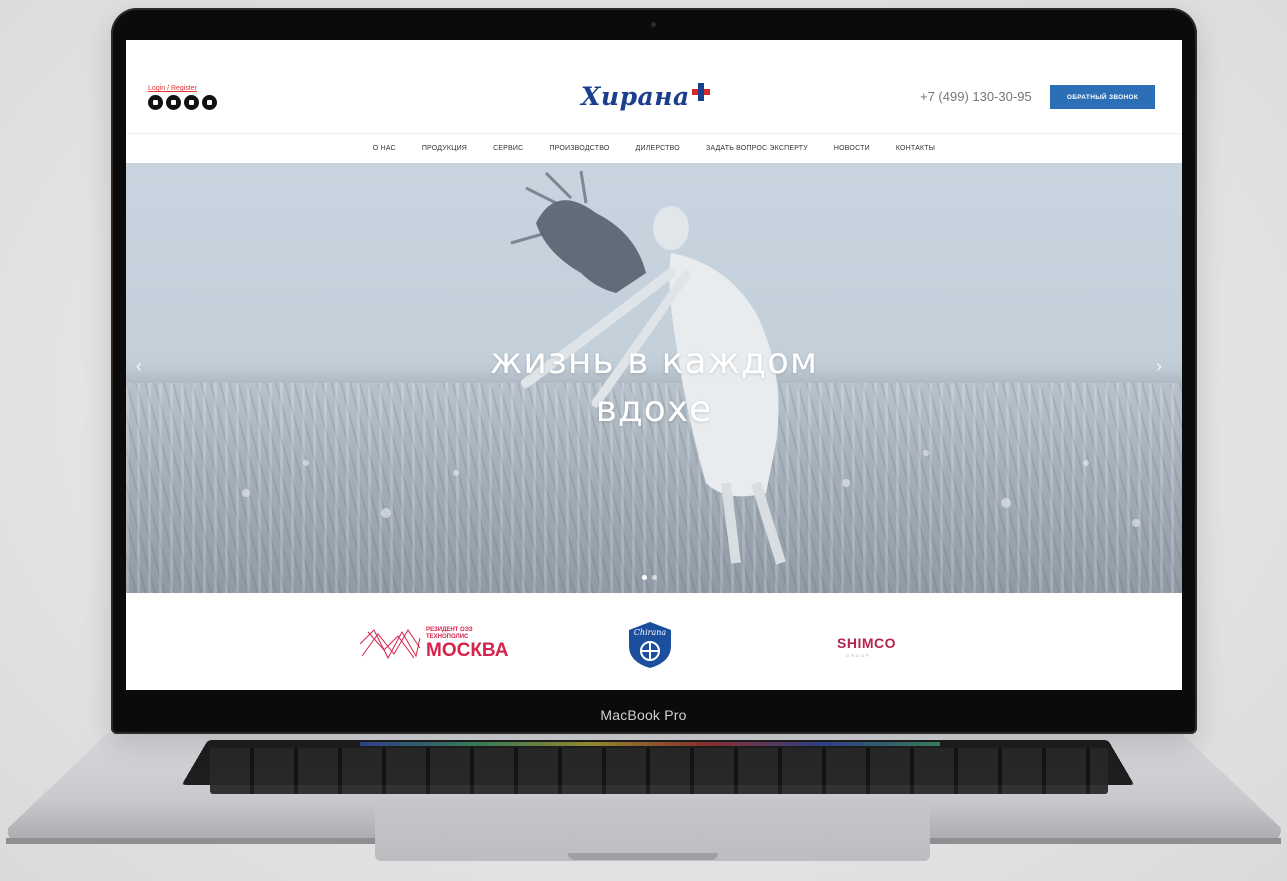 The width and height of the screenshot is (1287, 881). What do you see at coordinates (757, 148) in the screenshot?
I see `nav-item-ask-expert: ЗАДАТЬ ВОПРОС ЭКСПЕРТУ` at bounding box center [757, 148].